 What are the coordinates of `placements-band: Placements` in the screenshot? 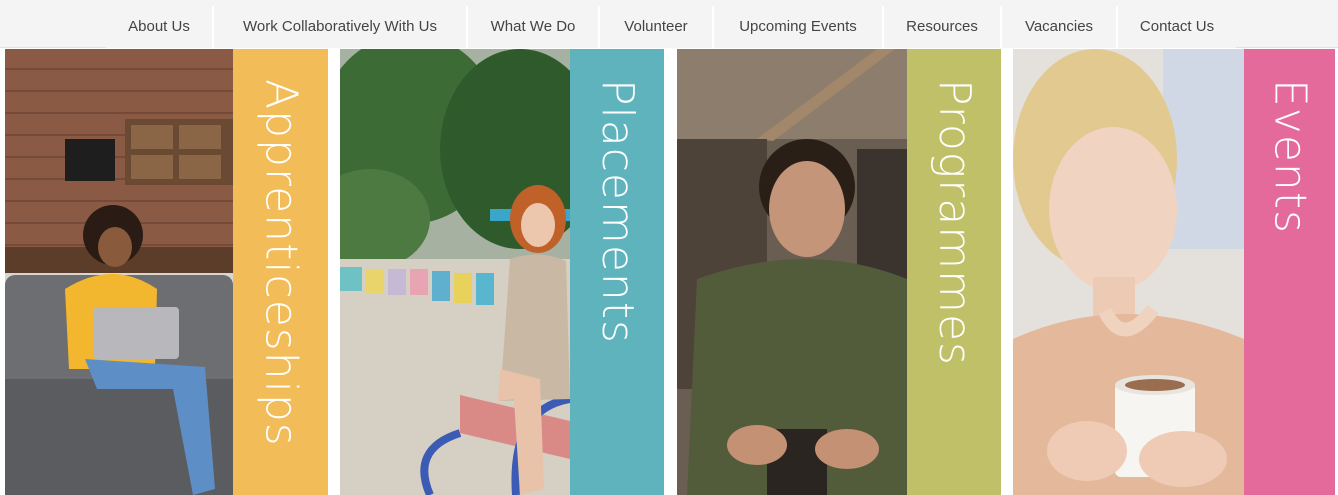 It's located at (617, 272).